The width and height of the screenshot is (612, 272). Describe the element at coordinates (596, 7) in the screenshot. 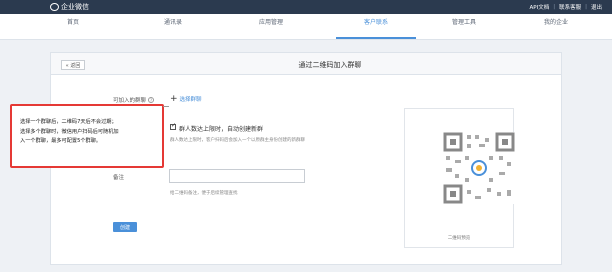

I see `logout-link: 退出` at that location.